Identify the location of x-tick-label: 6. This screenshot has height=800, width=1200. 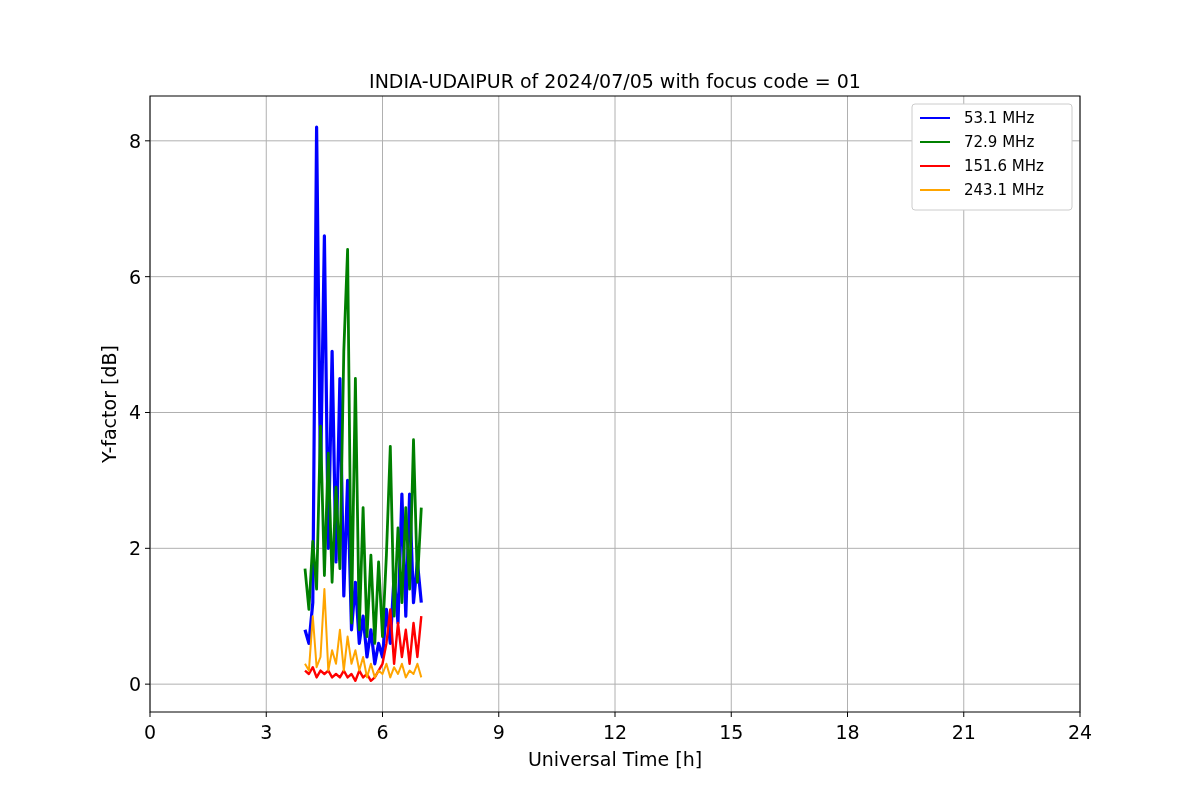
(382, 732).